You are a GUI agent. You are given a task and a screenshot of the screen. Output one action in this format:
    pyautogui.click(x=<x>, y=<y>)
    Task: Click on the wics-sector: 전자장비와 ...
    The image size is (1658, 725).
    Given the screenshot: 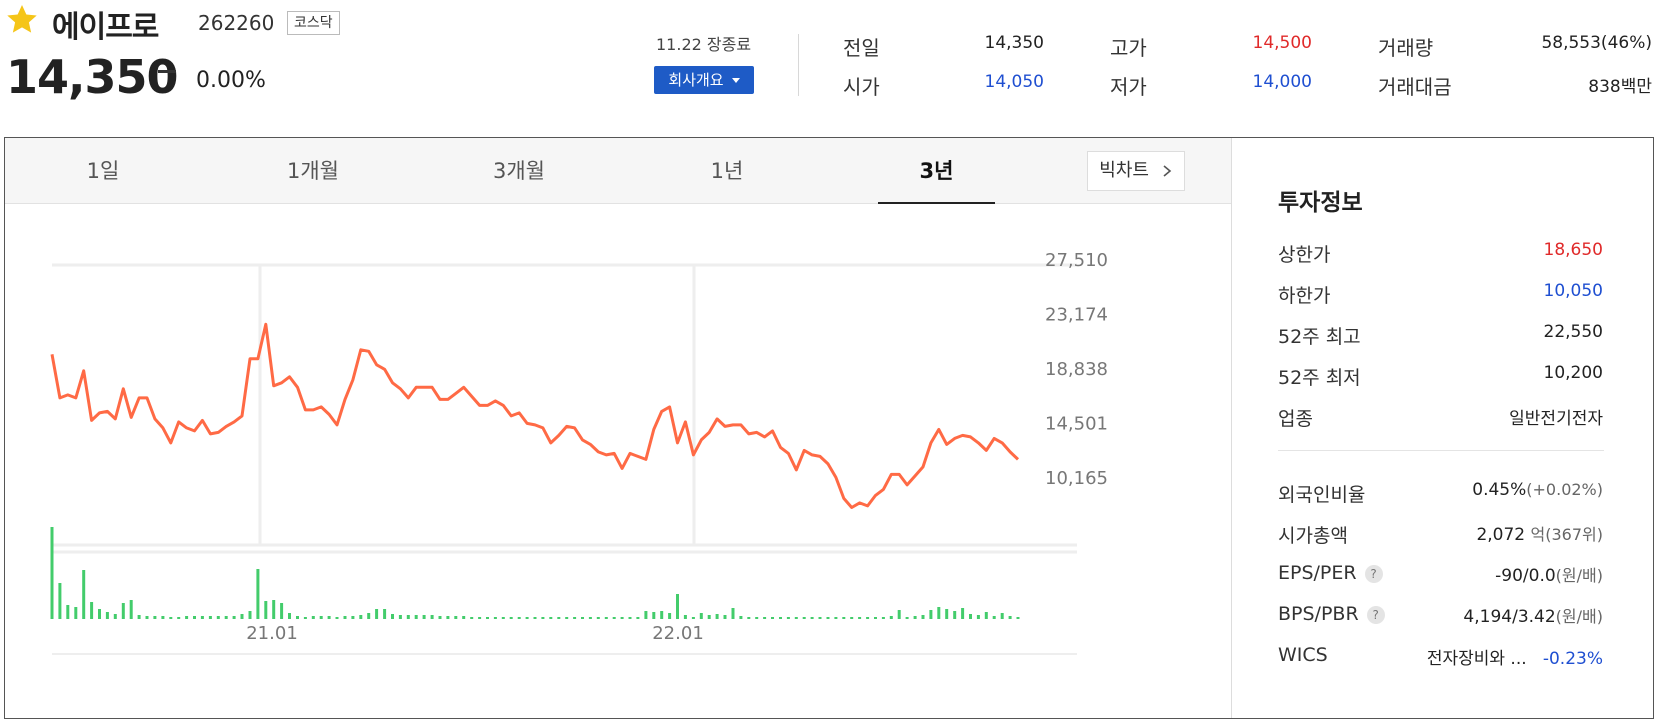 What is the action you would take?
    pyautogui.click(x=1477, y=659)
    